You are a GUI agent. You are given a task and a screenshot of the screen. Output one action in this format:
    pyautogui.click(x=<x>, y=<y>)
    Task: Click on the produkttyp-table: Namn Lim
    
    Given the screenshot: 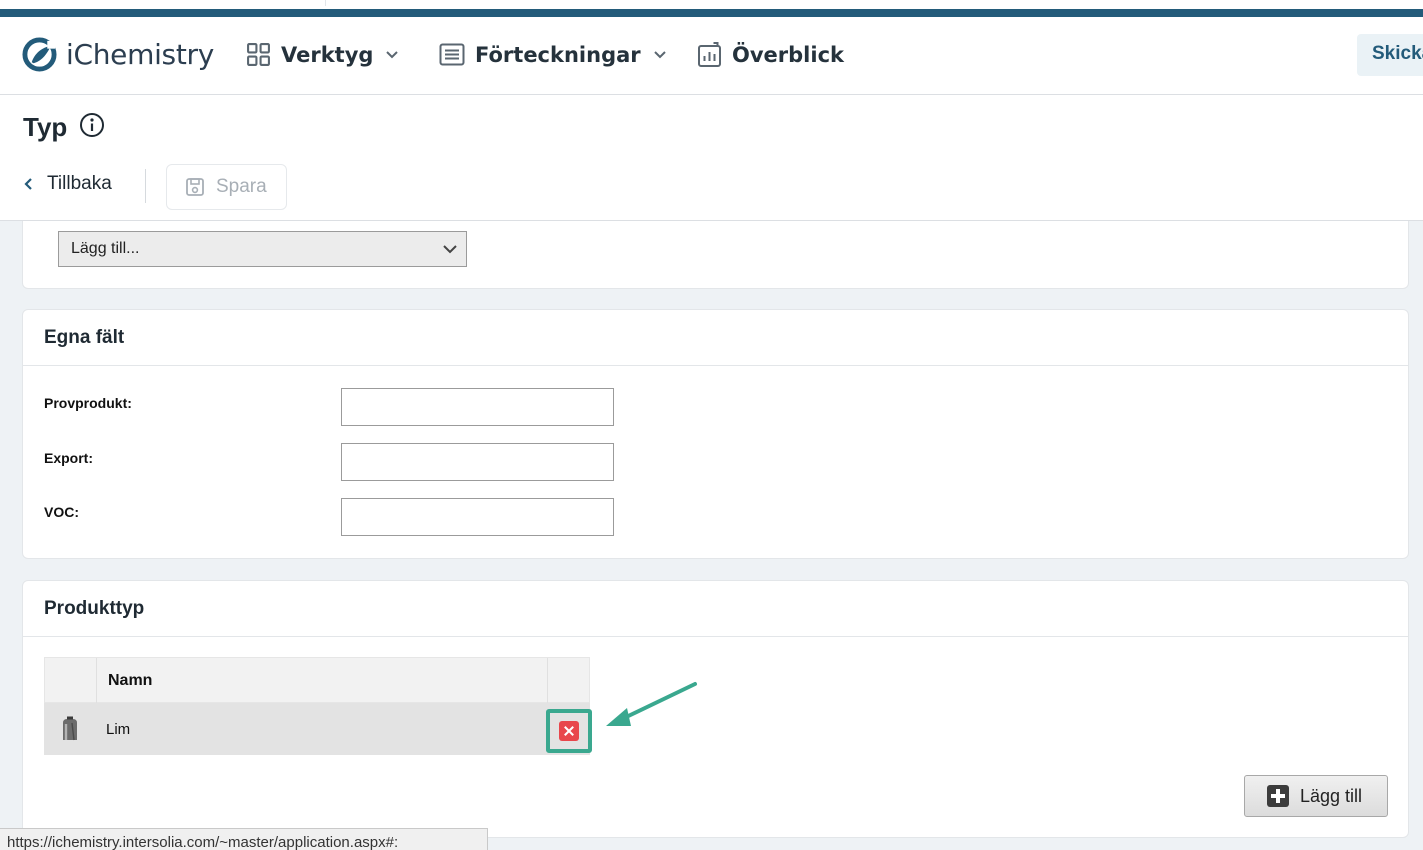 What is the action you would take?
    pyautogui.click(x=318, y=706)
    